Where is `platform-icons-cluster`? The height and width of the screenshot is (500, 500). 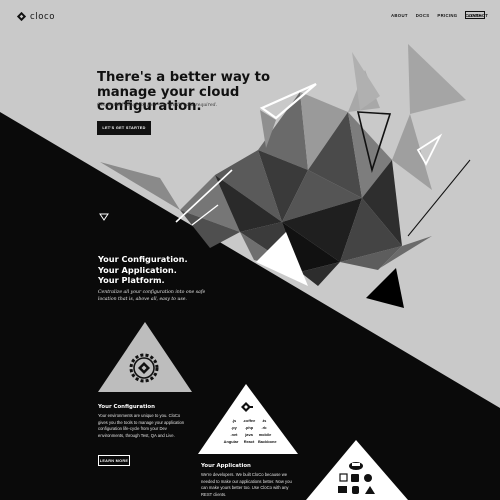 platform-icons-cluster is located at coordinates (356, 478).